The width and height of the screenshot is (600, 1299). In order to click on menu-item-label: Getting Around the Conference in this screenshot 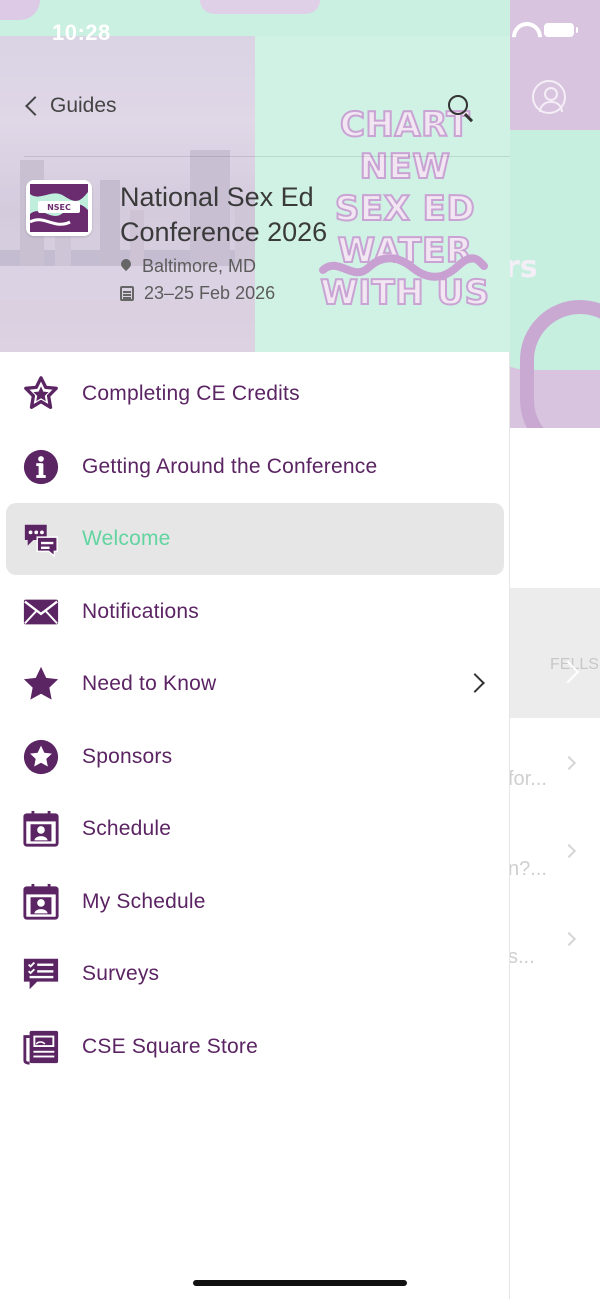, I will do `click(230, 466)`.